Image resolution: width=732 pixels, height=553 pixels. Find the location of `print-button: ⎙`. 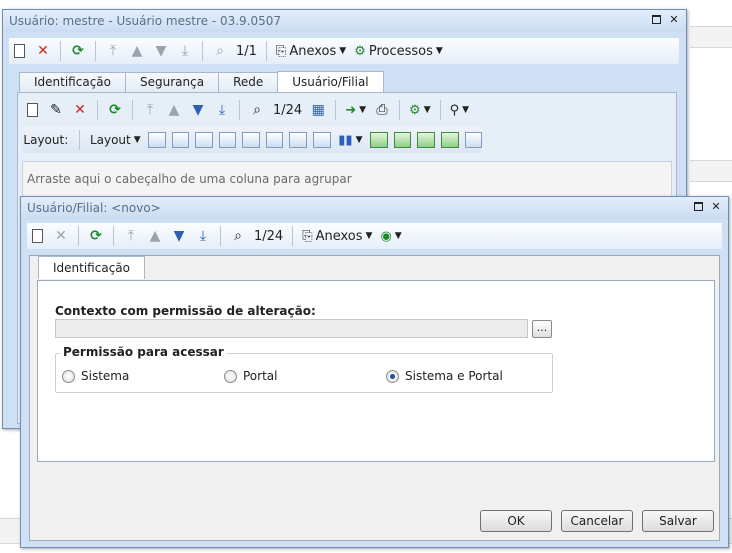

print-button: ⎙ is located at coordinates (382, 110).